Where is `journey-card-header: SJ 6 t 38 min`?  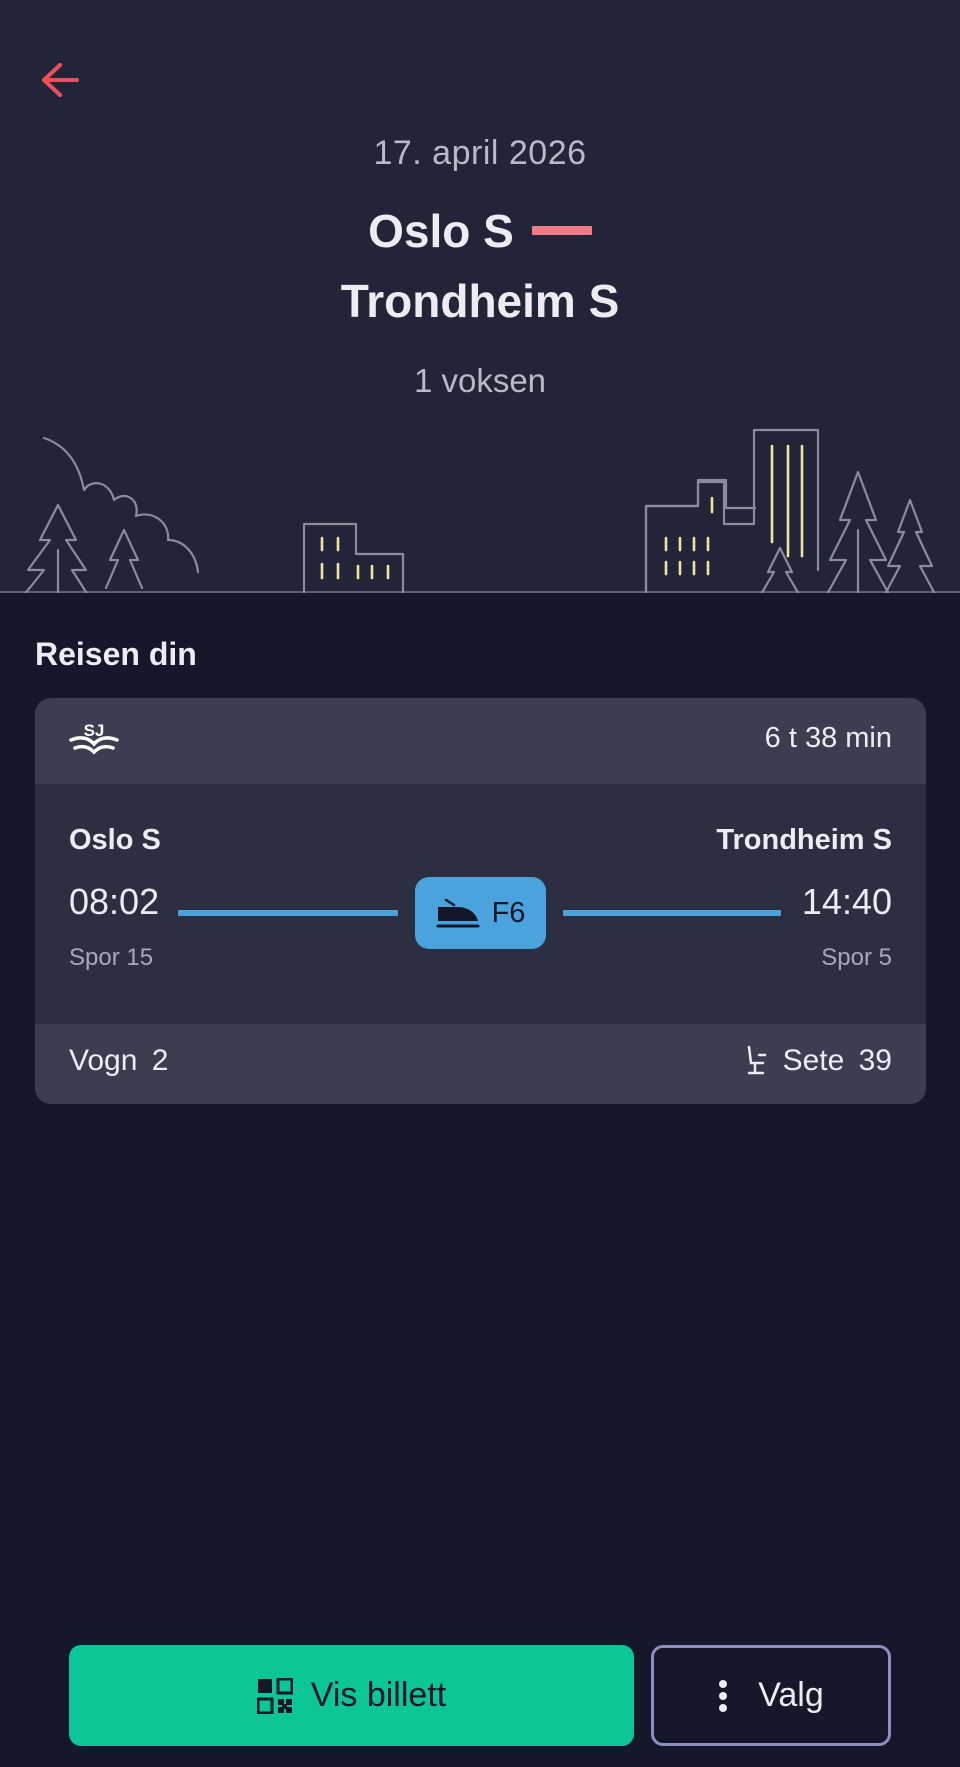 journey-card-header: SJ 6 t 38 min is located at coordinates (480, 741).